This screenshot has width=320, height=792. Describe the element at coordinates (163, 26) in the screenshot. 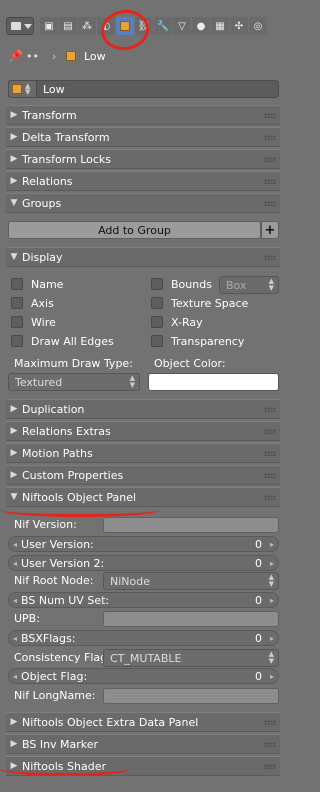

I see `modifiers-tab-icon: 🔧` at that location.